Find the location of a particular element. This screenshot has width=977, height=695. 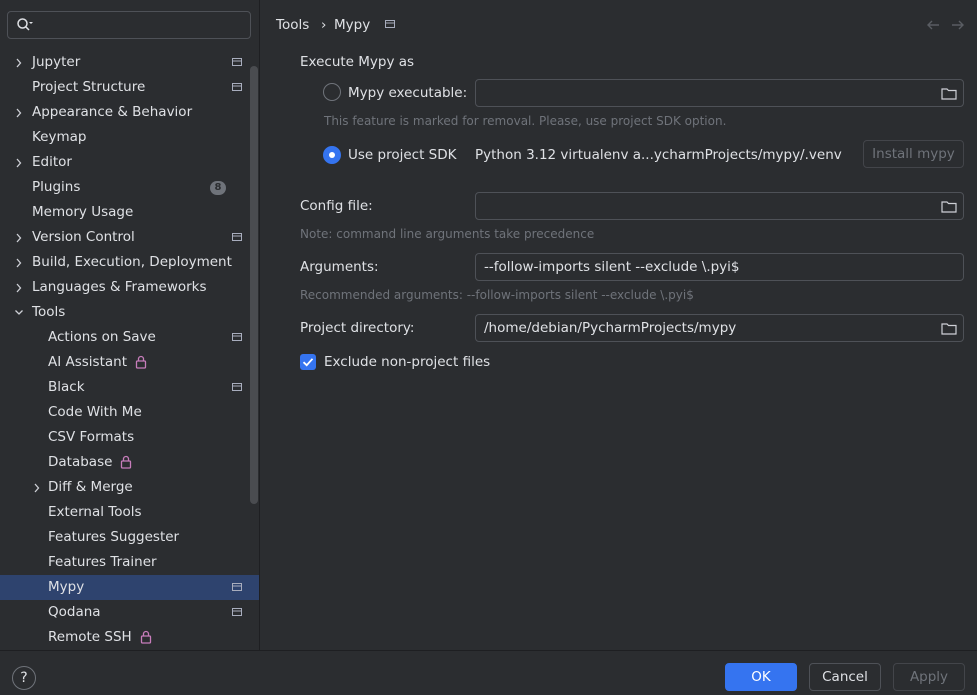

sidebar-item-version-control: Version Control is located at coordinates (129, 237).